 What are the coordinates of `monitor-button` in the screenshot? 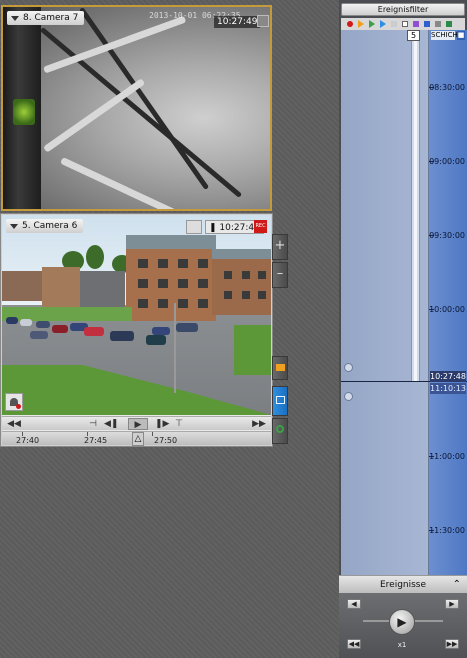 It's located at (280, 368).